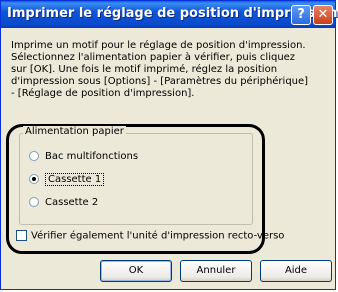 The image size is (338, 292). I want to click on radio-cassette-2: Cassette 2, so click(63, 202).